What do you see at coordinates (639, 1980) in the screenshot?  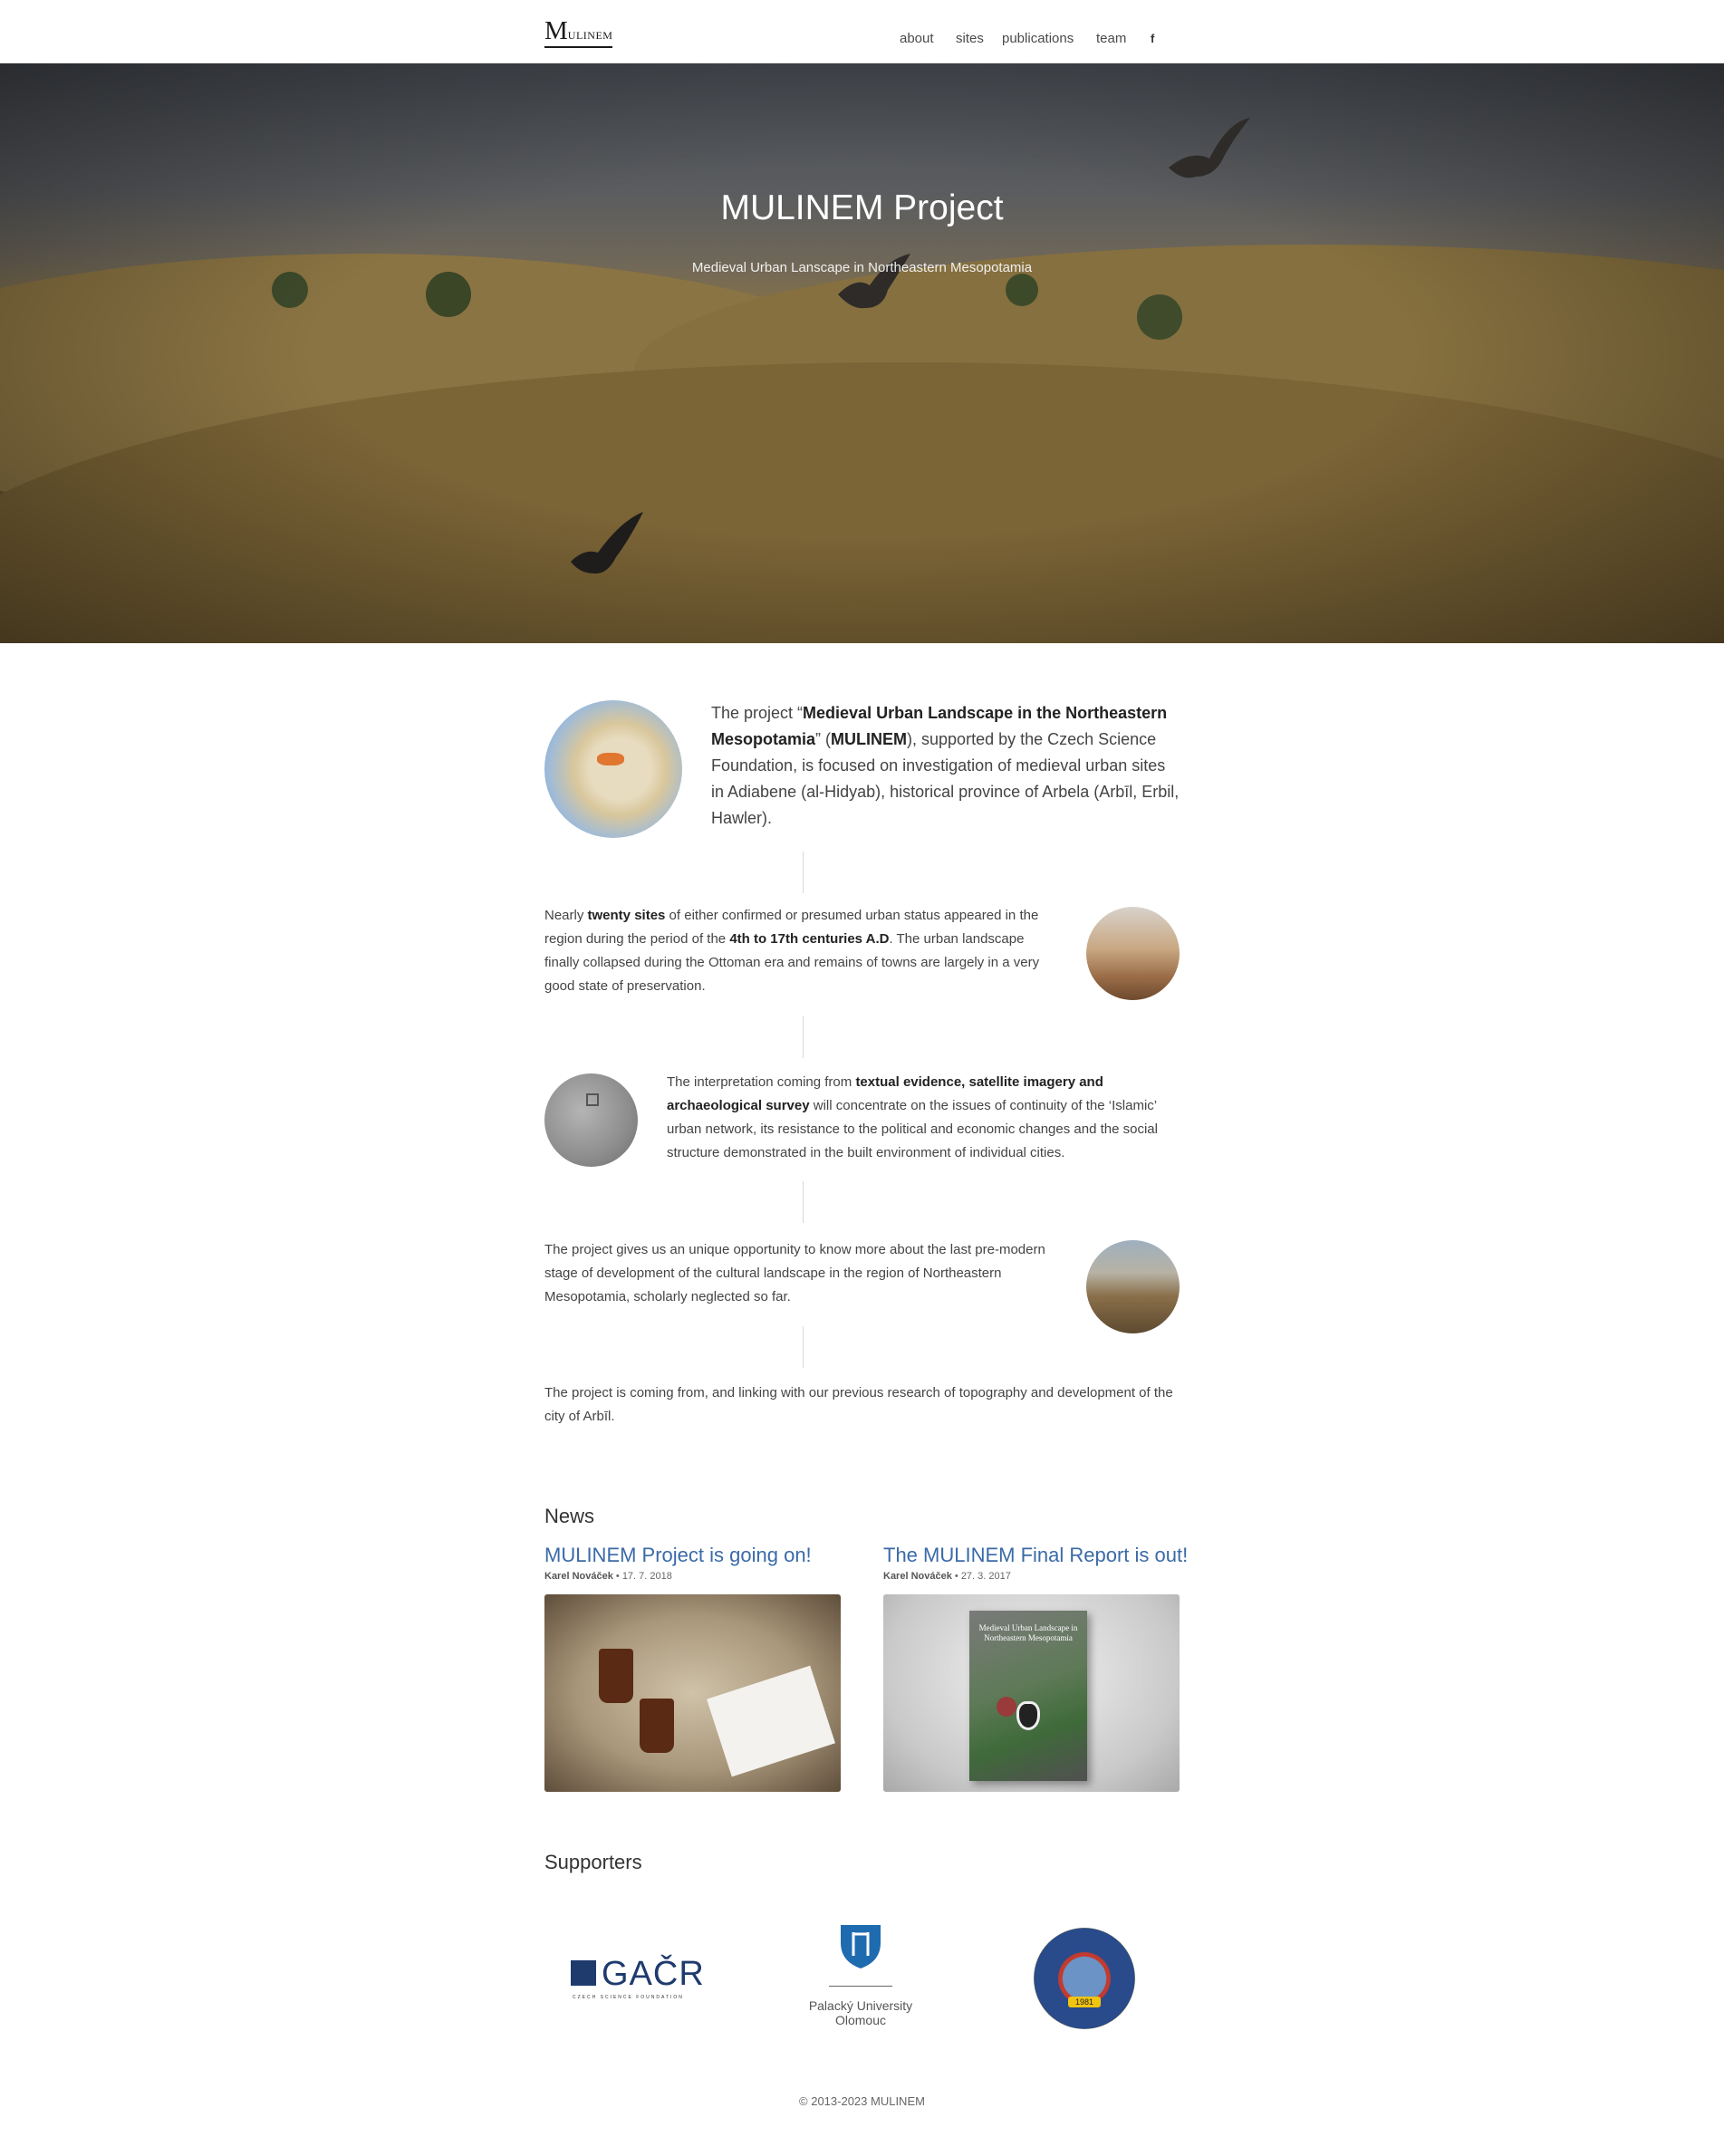 I see `gacr-logo: GAČR CZECH SCIENCE FOUNDATION` at bounding box center [639, 1980].